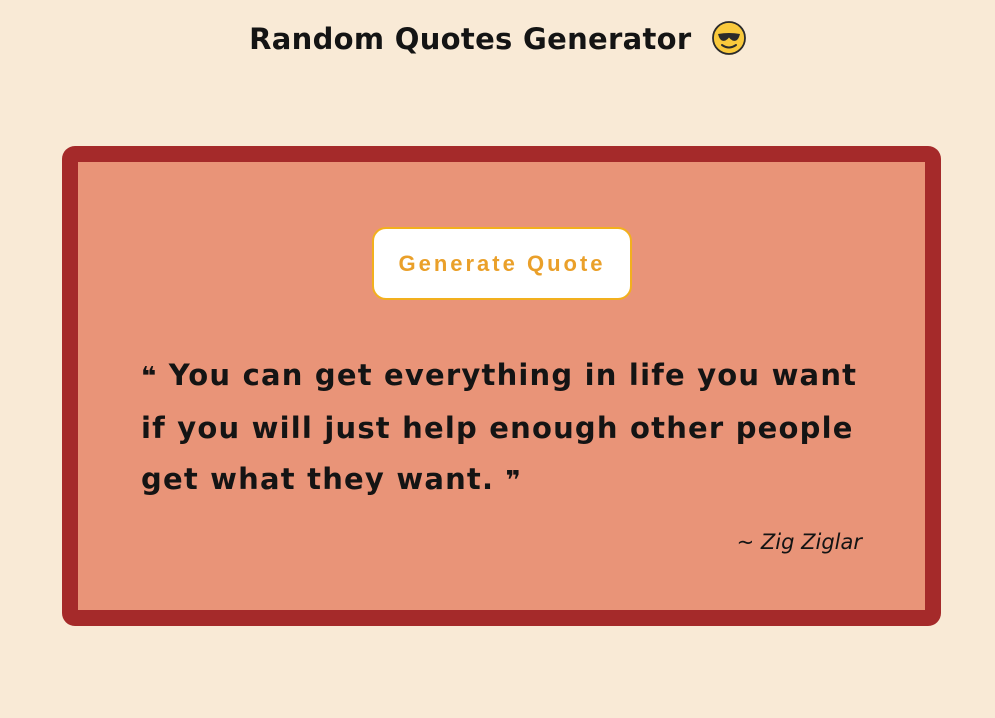 This screenshot has height=718, width=995. What do you see at coordinates (799, 542) in the screenshot?
I see `quote-author: ~ Zig Ziglar` at bounding box center [799, 542].